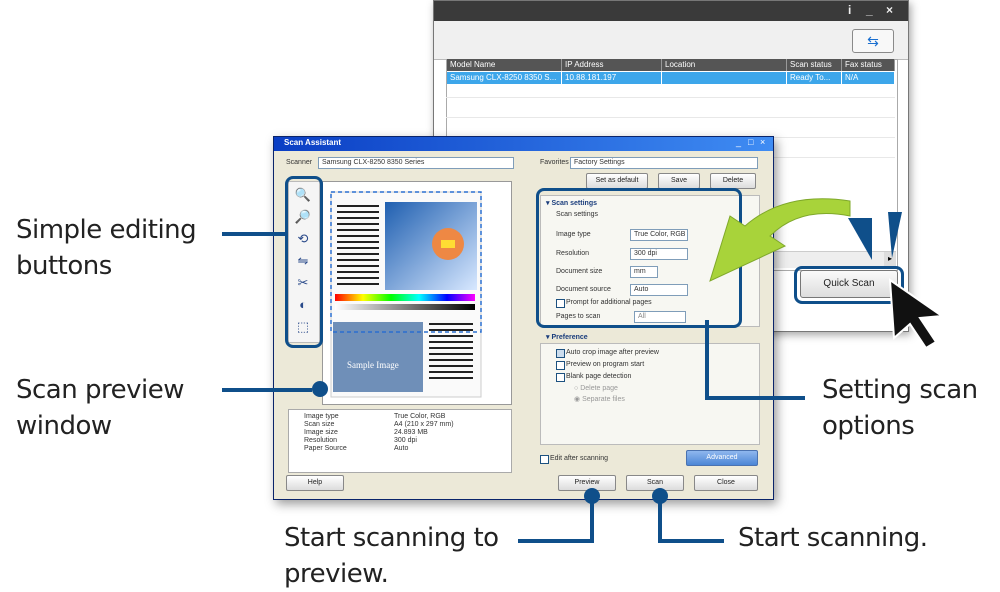  What do you see at coordinates (664, 163) in the screenshot?
I see `favorites-select: Factory Settings` at bounding box center [664, 163].